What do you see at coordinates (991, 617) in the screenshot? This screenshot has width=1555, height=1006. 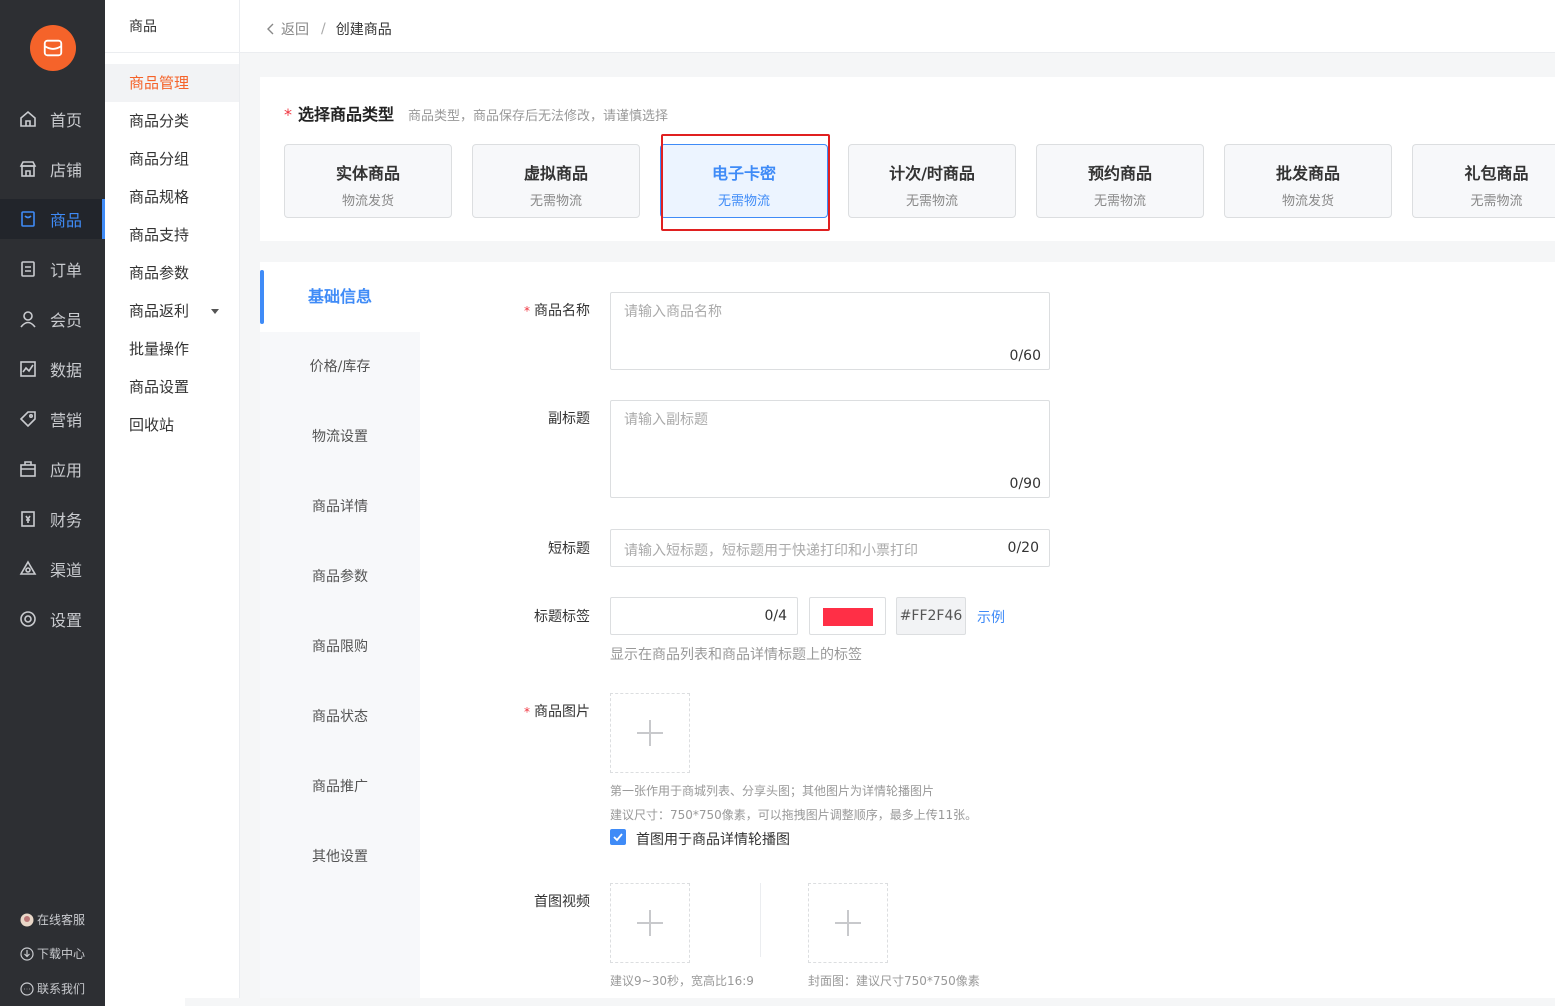 I see `tag-example-link: 示例` at bounding box center [991, 617].